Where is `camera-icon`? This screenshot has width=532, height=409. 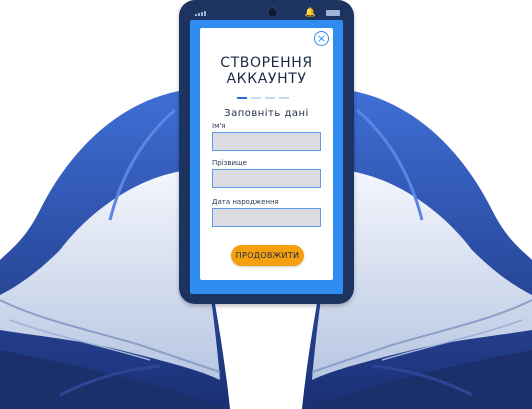 camera-icon is located at coordinates (272, 12).